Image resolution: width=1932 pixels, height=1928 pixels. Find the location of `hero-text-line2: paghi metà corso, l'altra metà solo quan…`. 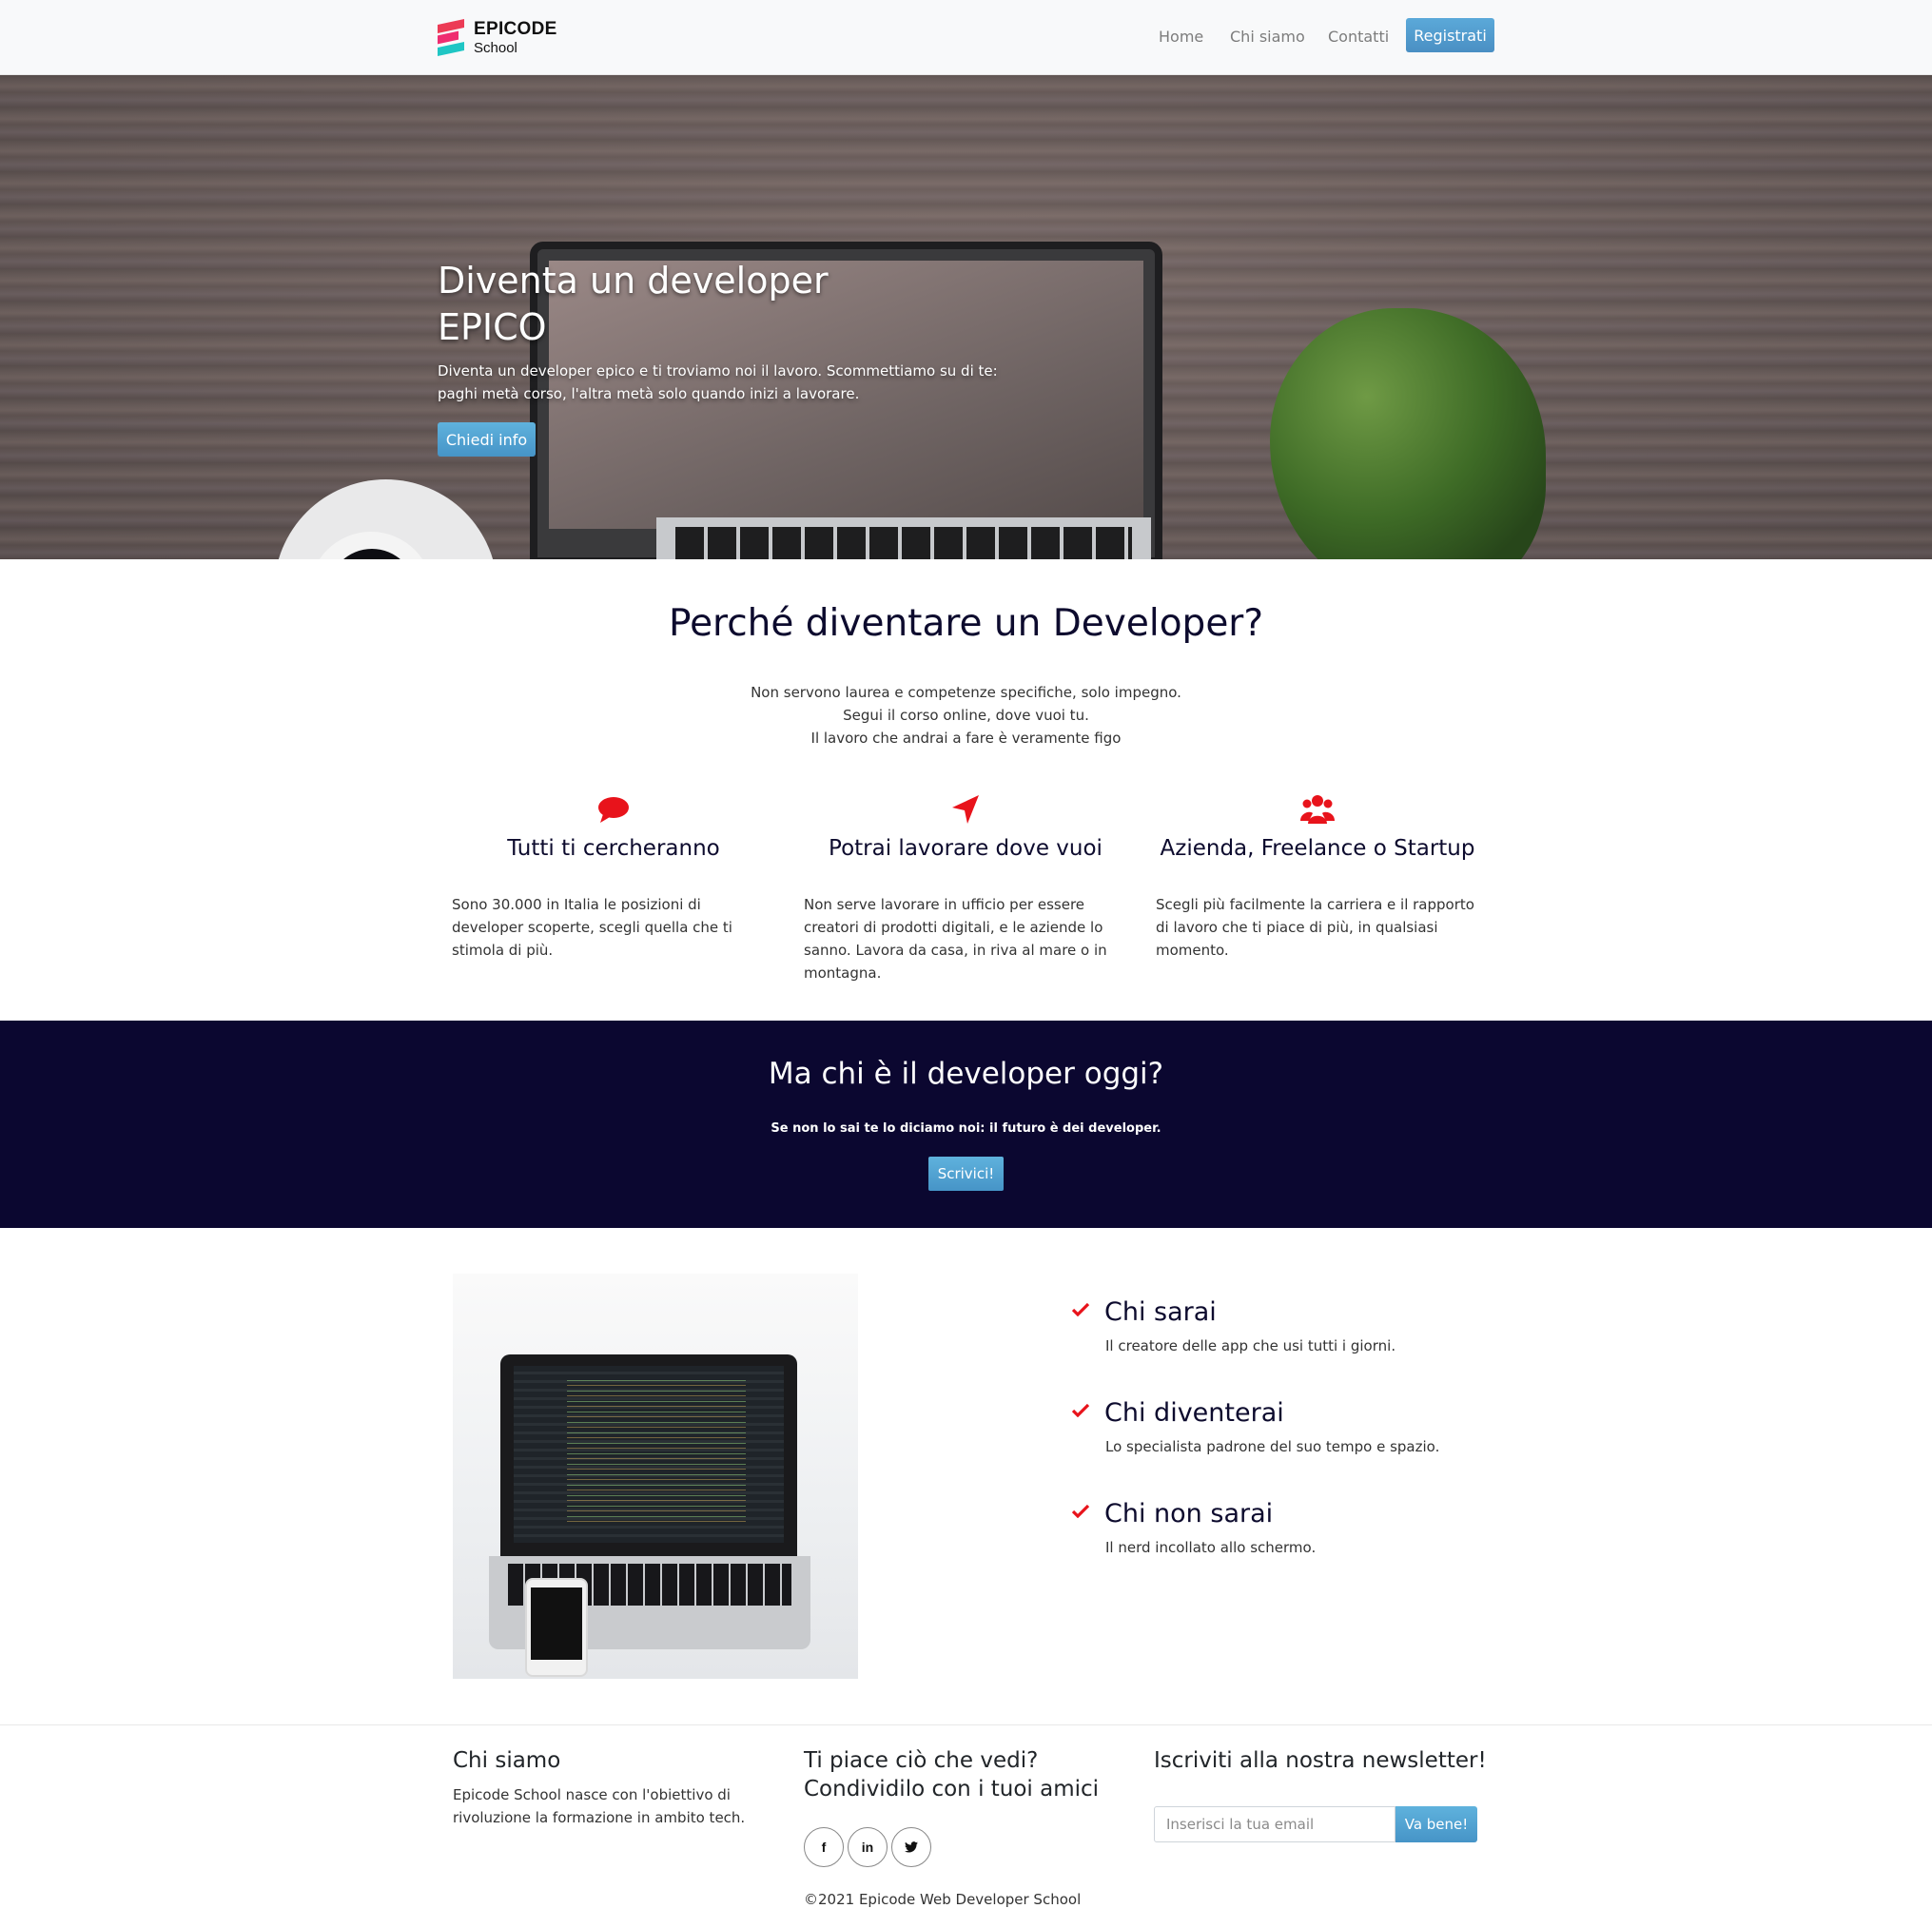

hero-text-line2: paghi metà corso, l'altra metà solo quan… is located at coordinates (649, 394).